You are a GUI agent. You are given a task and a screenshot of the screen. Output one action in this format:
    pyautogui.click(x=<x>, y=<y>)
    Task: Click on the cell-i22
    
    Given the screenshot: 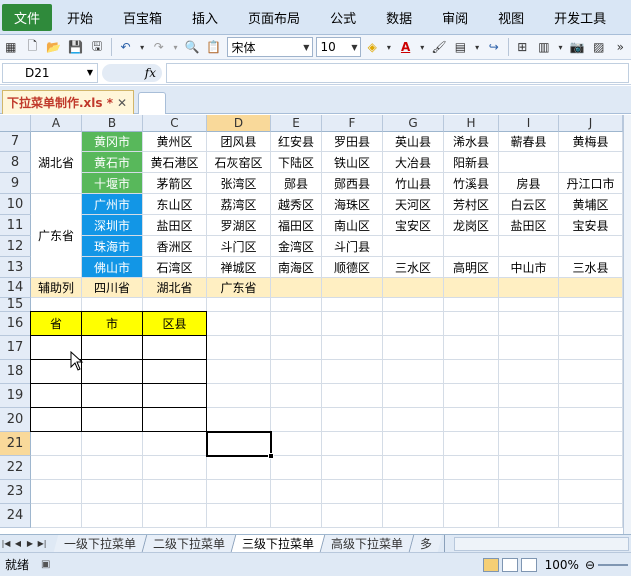 What is the action you would take?
    pyautogui.click(x=529, y=468)
    